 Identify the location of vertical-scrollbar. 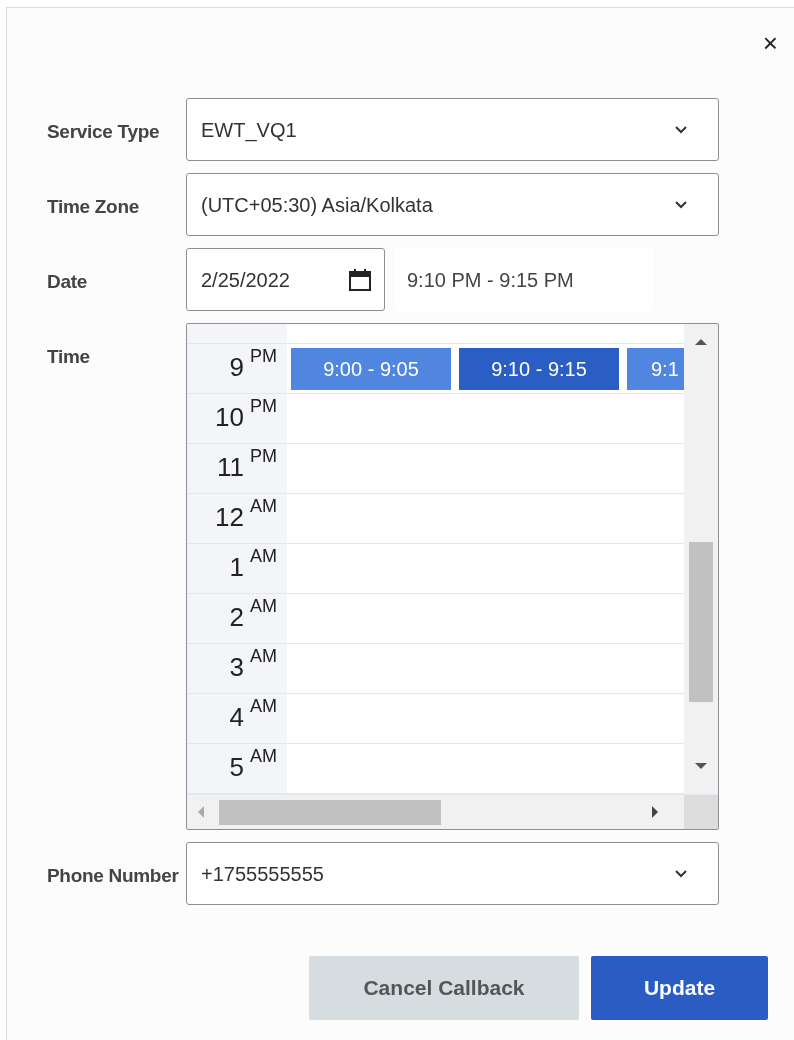
(701, 559).